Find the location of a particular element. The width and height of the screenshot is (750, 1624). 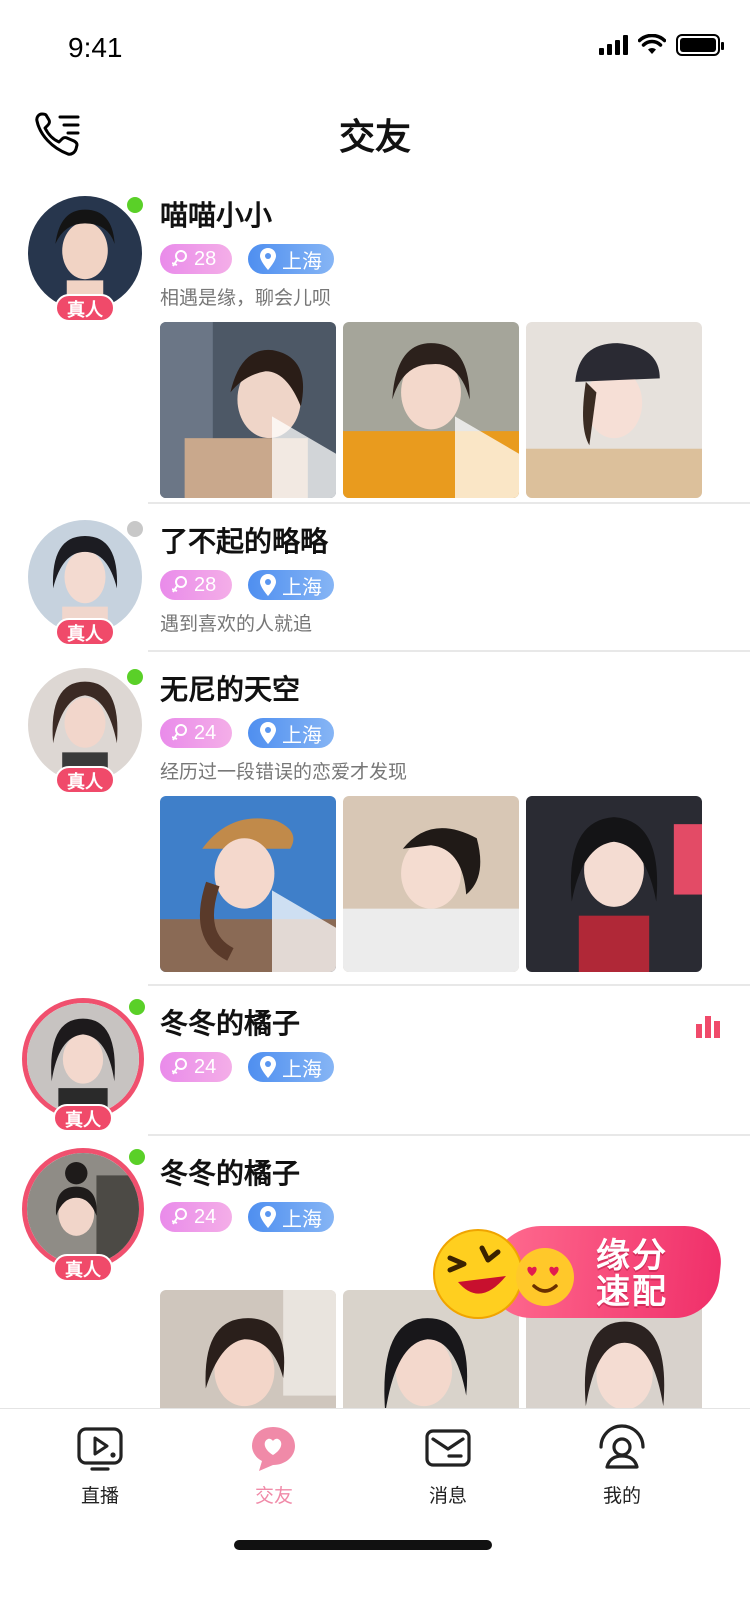

list-item: 真人 了不起的略略 28 上海 遇到喜欢的人就追 is located at coordinates (375, 578).